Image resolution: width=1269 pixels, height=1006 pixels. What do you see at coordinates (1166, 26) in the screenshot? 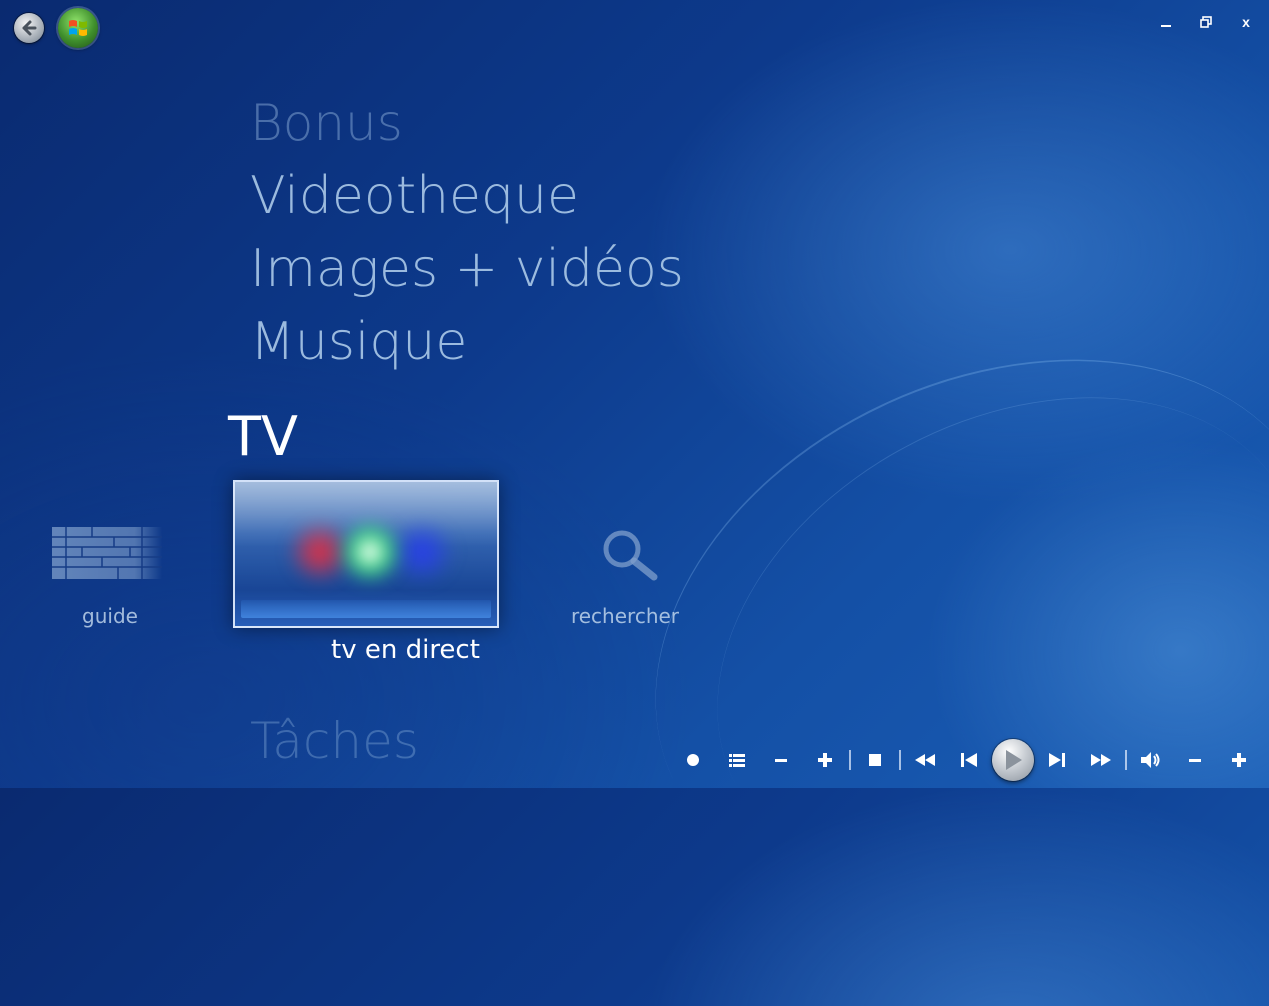
I see `minimize-icon` at bounding box center [1166, 26].